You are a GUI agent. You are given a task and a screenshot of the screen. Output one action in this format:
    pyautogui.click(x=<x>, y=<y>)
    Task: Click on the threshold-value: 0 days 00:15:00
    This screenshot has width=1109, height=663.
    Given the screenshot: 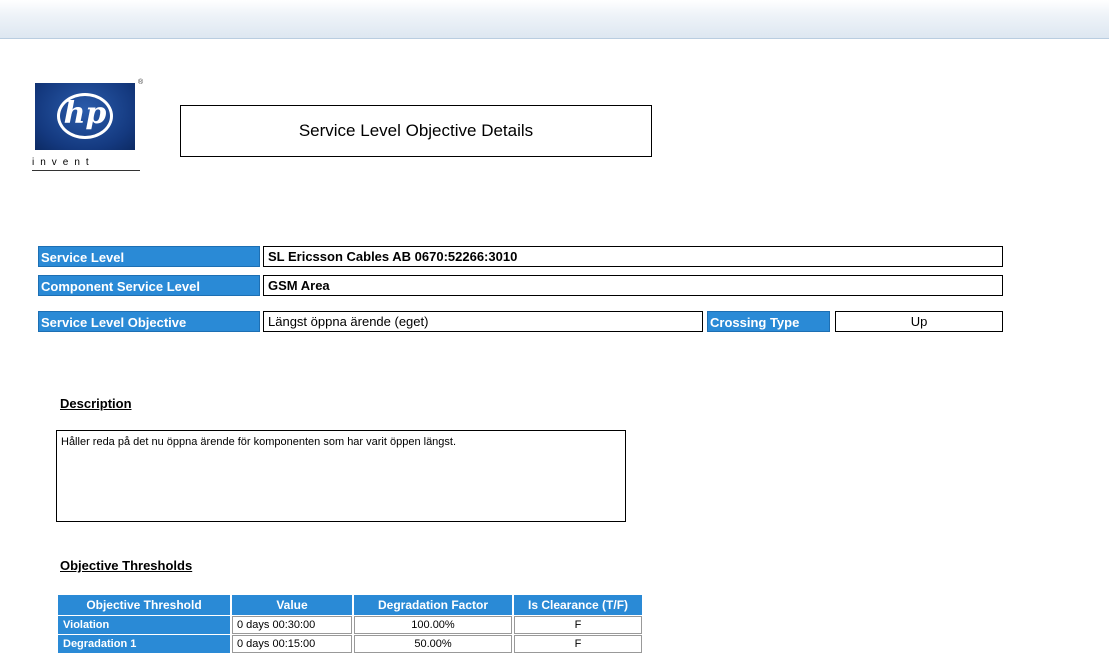 What is the action you would take?
    pyautogui.click(x=292, y=644)
    